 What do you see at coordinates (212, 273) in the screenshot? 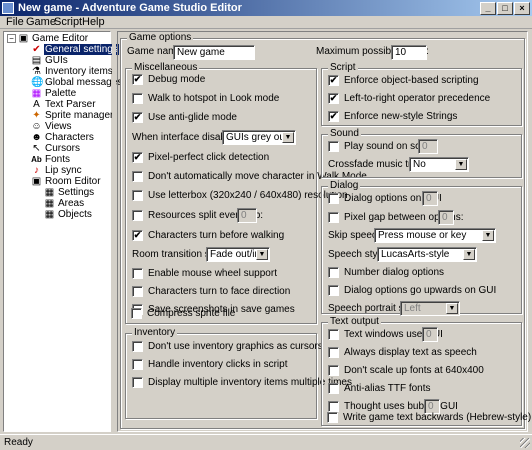
I see `checkbox-label: Enable mouse wheel support` at bounding box center [212, 273].